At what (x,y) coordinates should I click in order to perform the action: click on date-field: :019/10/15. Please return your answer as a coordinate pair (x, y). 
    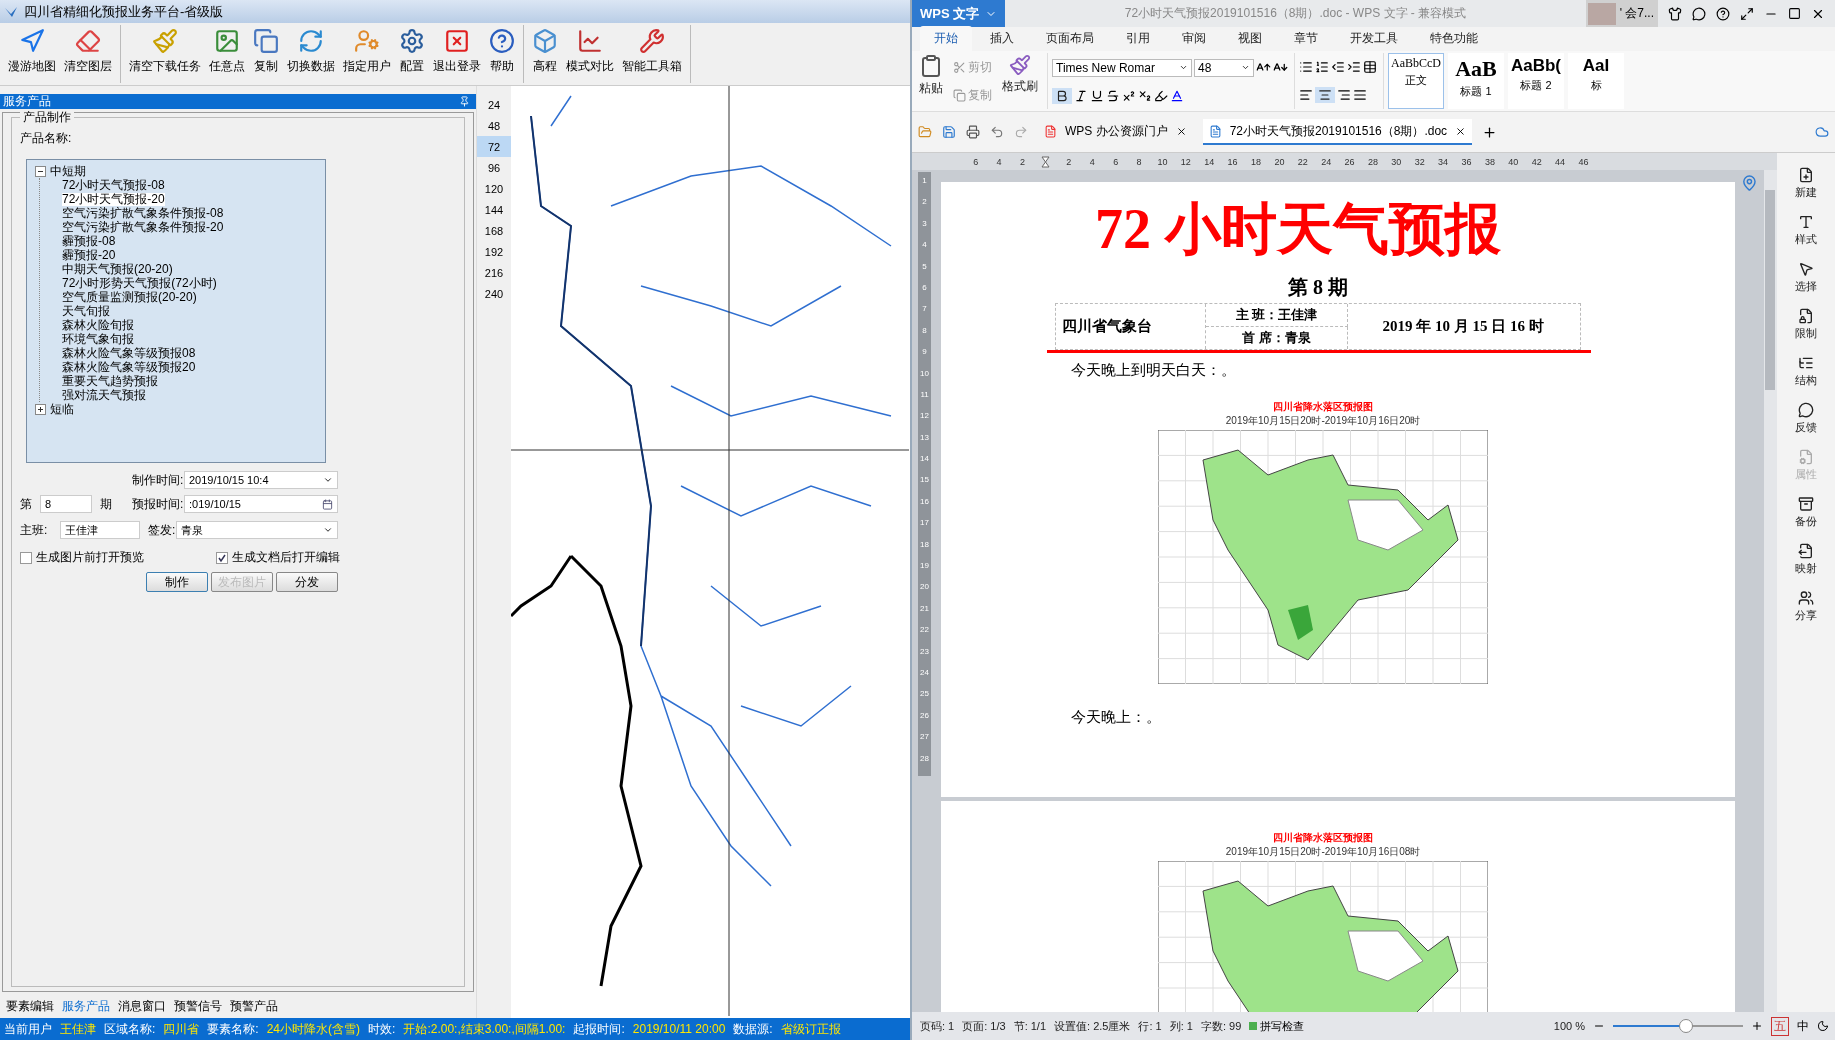
    Looking at the image, I should click on (261, 504).